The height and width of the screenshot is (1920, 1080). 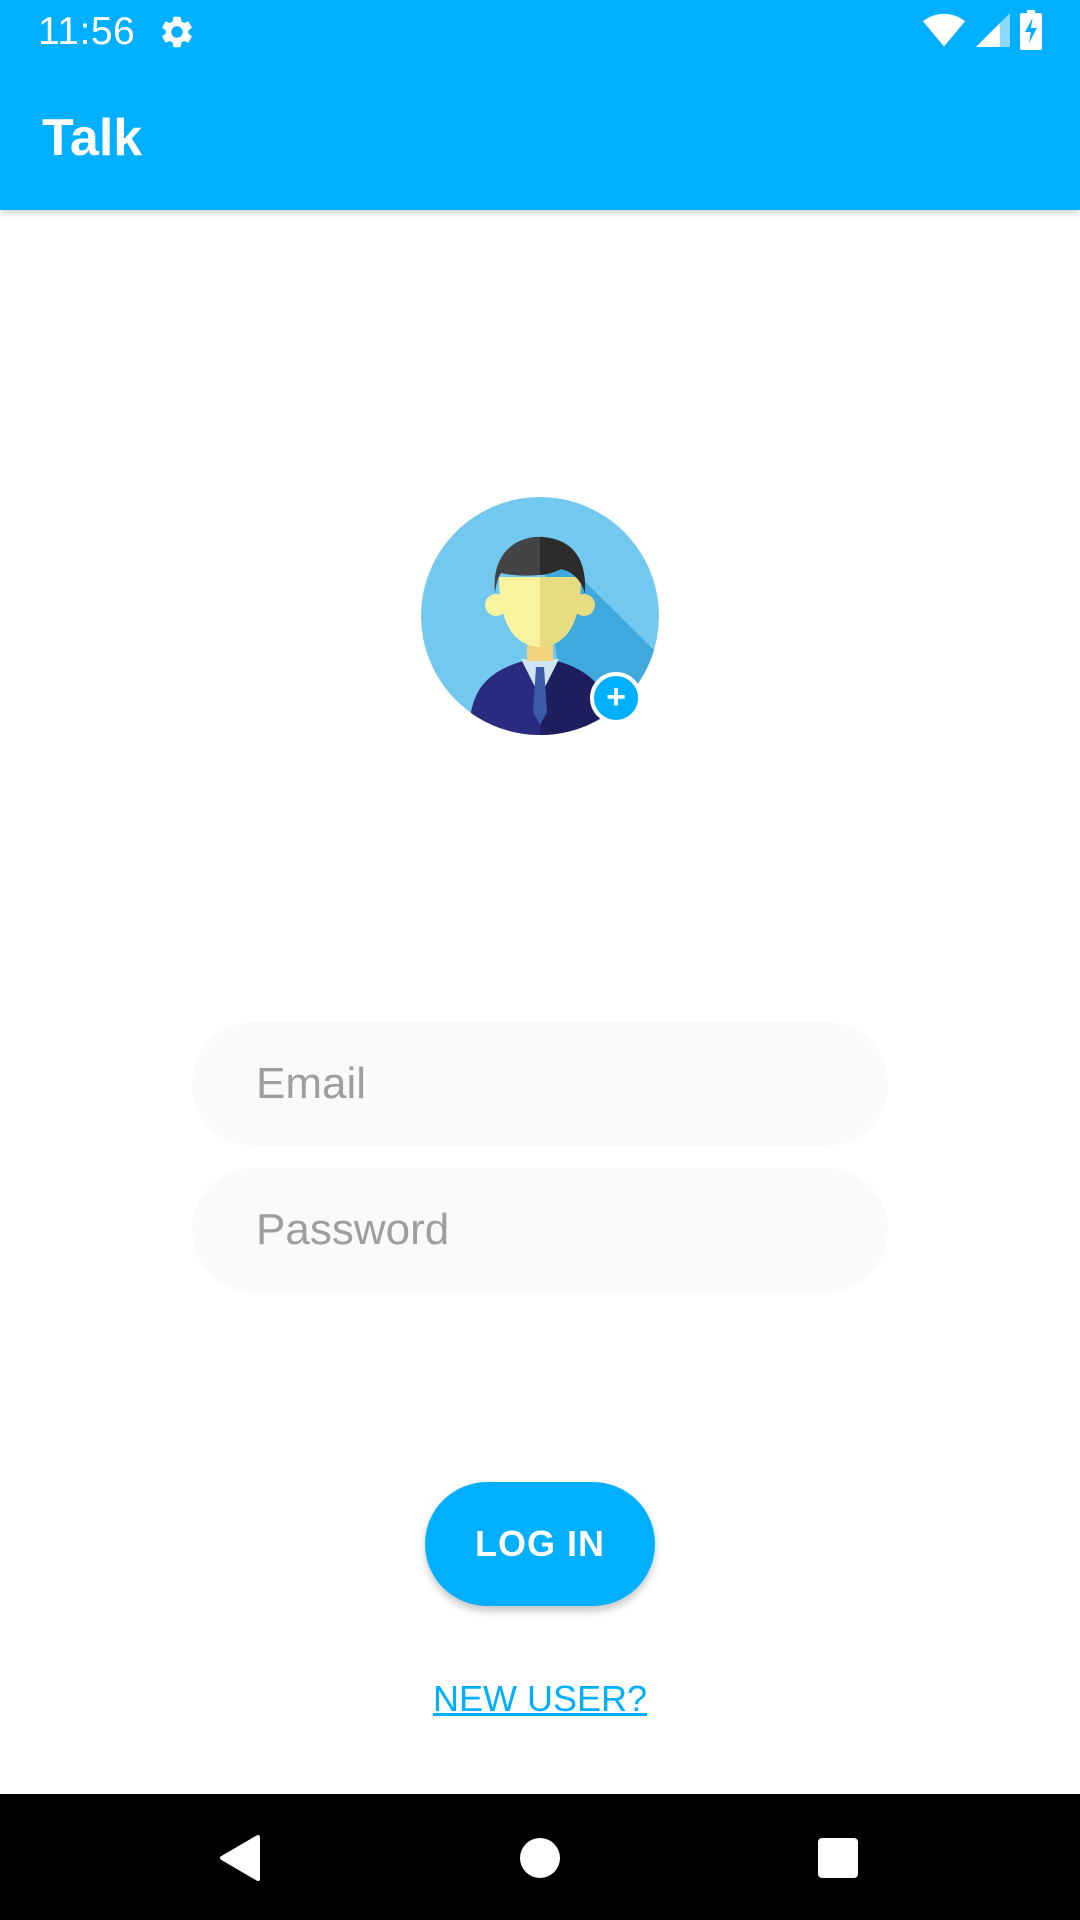 I want to click on gear-icon, so click(x=177, y=32).